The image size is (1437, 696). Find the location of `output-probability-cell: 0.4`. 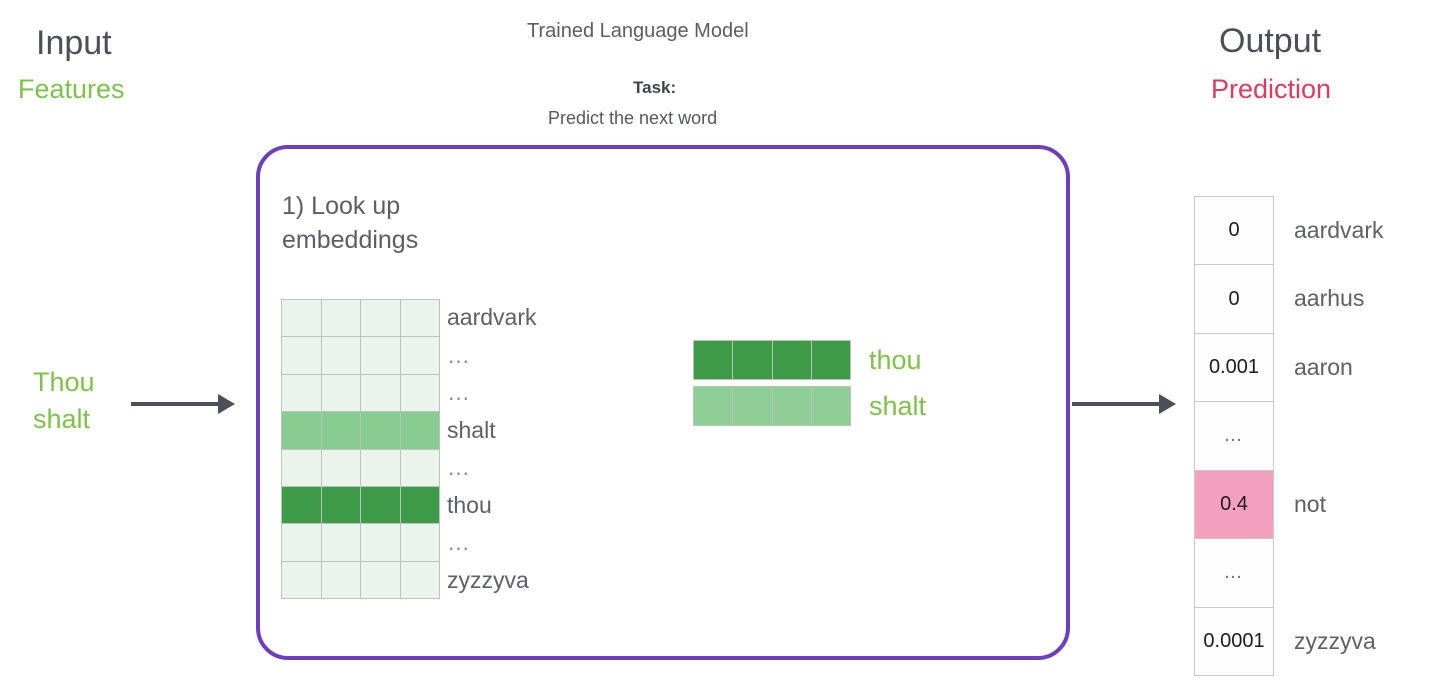

output-probability-cell: 0.4 is located at coordinates (1234, 505).